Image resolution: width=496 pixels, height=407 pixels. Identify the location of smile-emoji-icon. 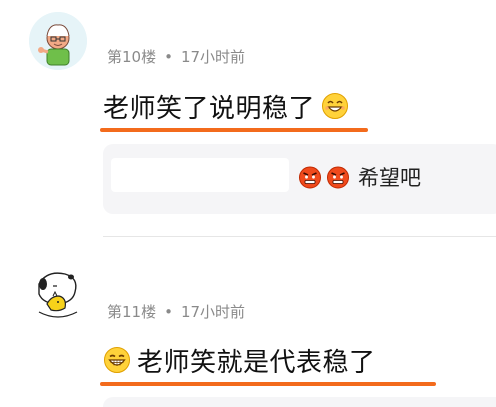
(335, 106).